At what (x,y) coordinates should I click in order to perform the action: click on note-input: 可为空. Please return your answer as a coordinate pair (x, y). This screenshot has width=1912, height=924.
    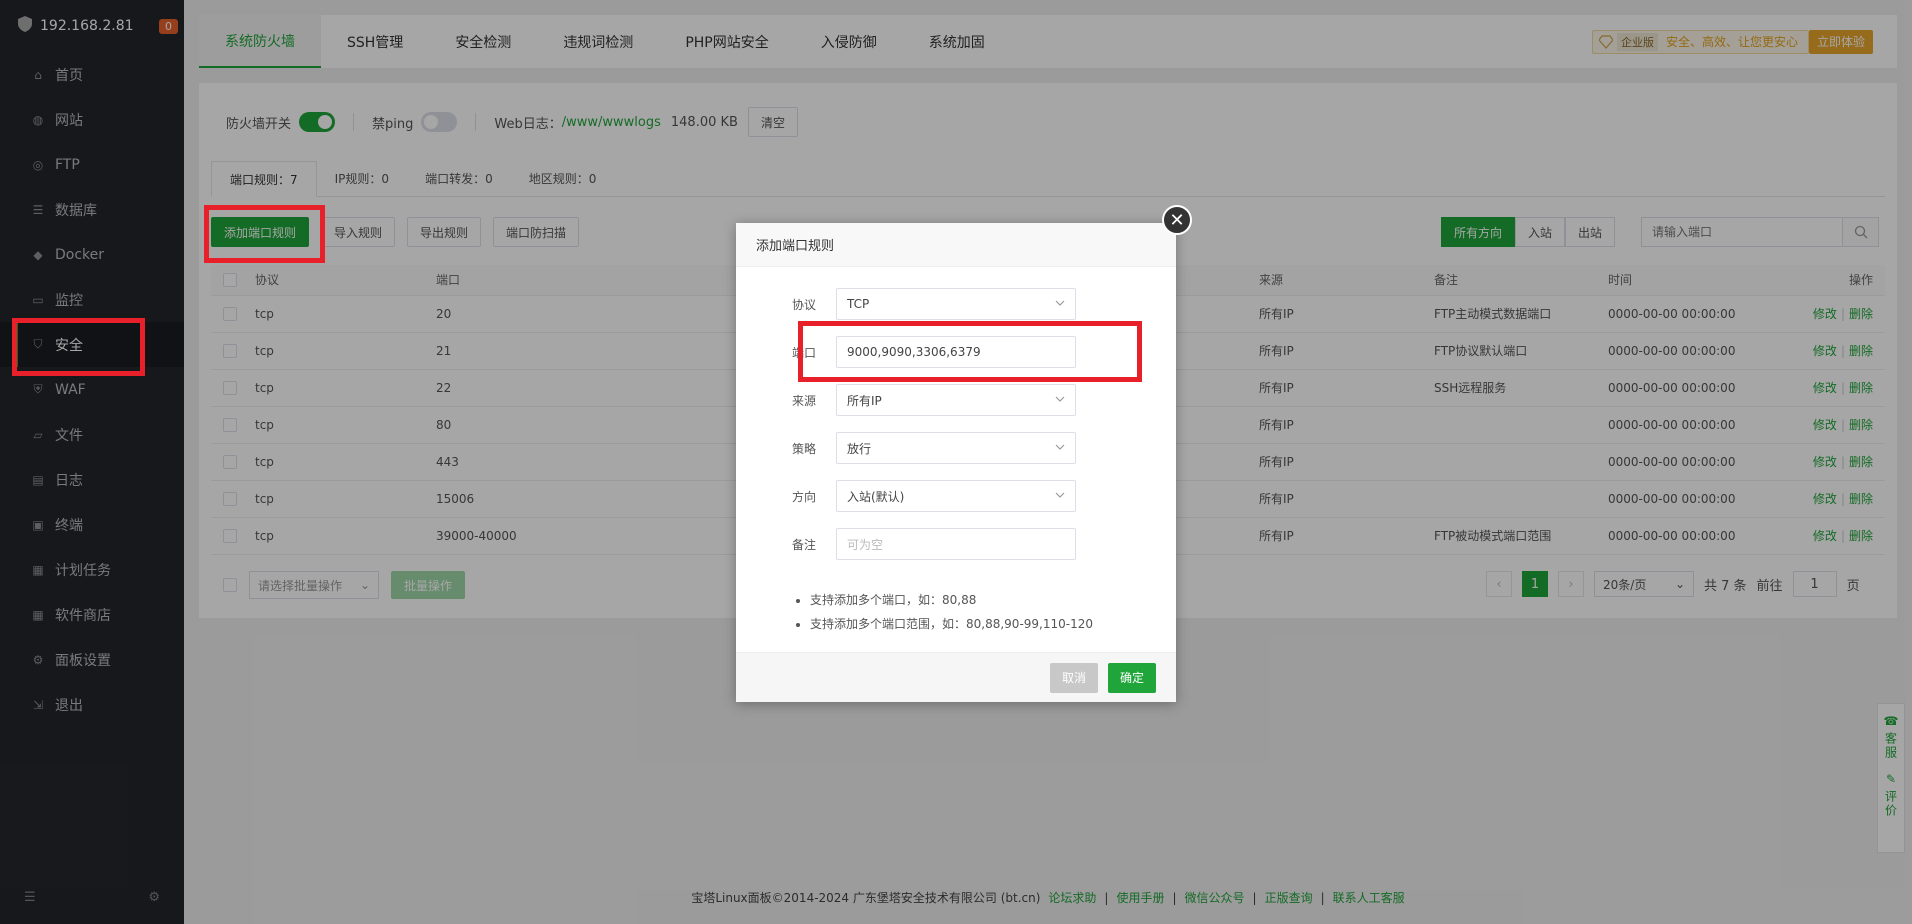
    Looking at the image, I should click on (956, 544).